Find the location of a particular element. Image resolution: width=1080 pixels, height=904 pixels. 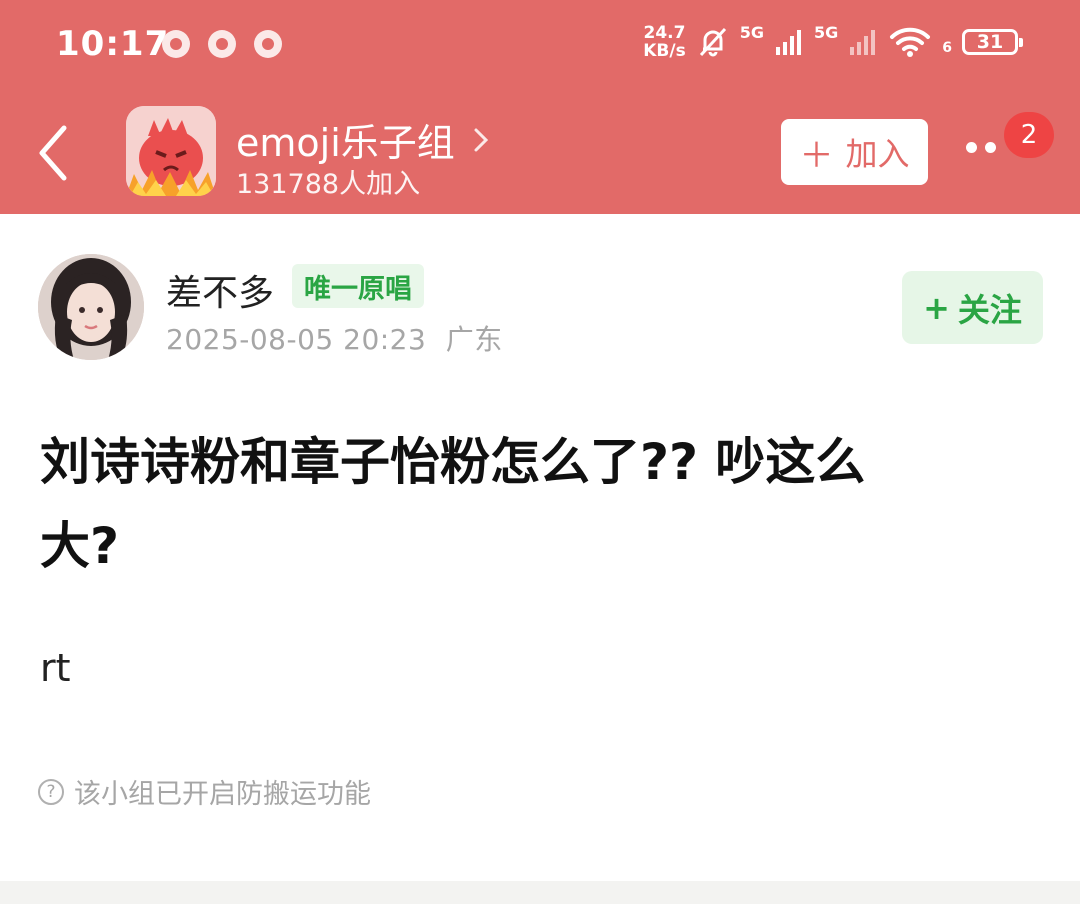

wifi-label: 6 is located at coordinates (947, 48).